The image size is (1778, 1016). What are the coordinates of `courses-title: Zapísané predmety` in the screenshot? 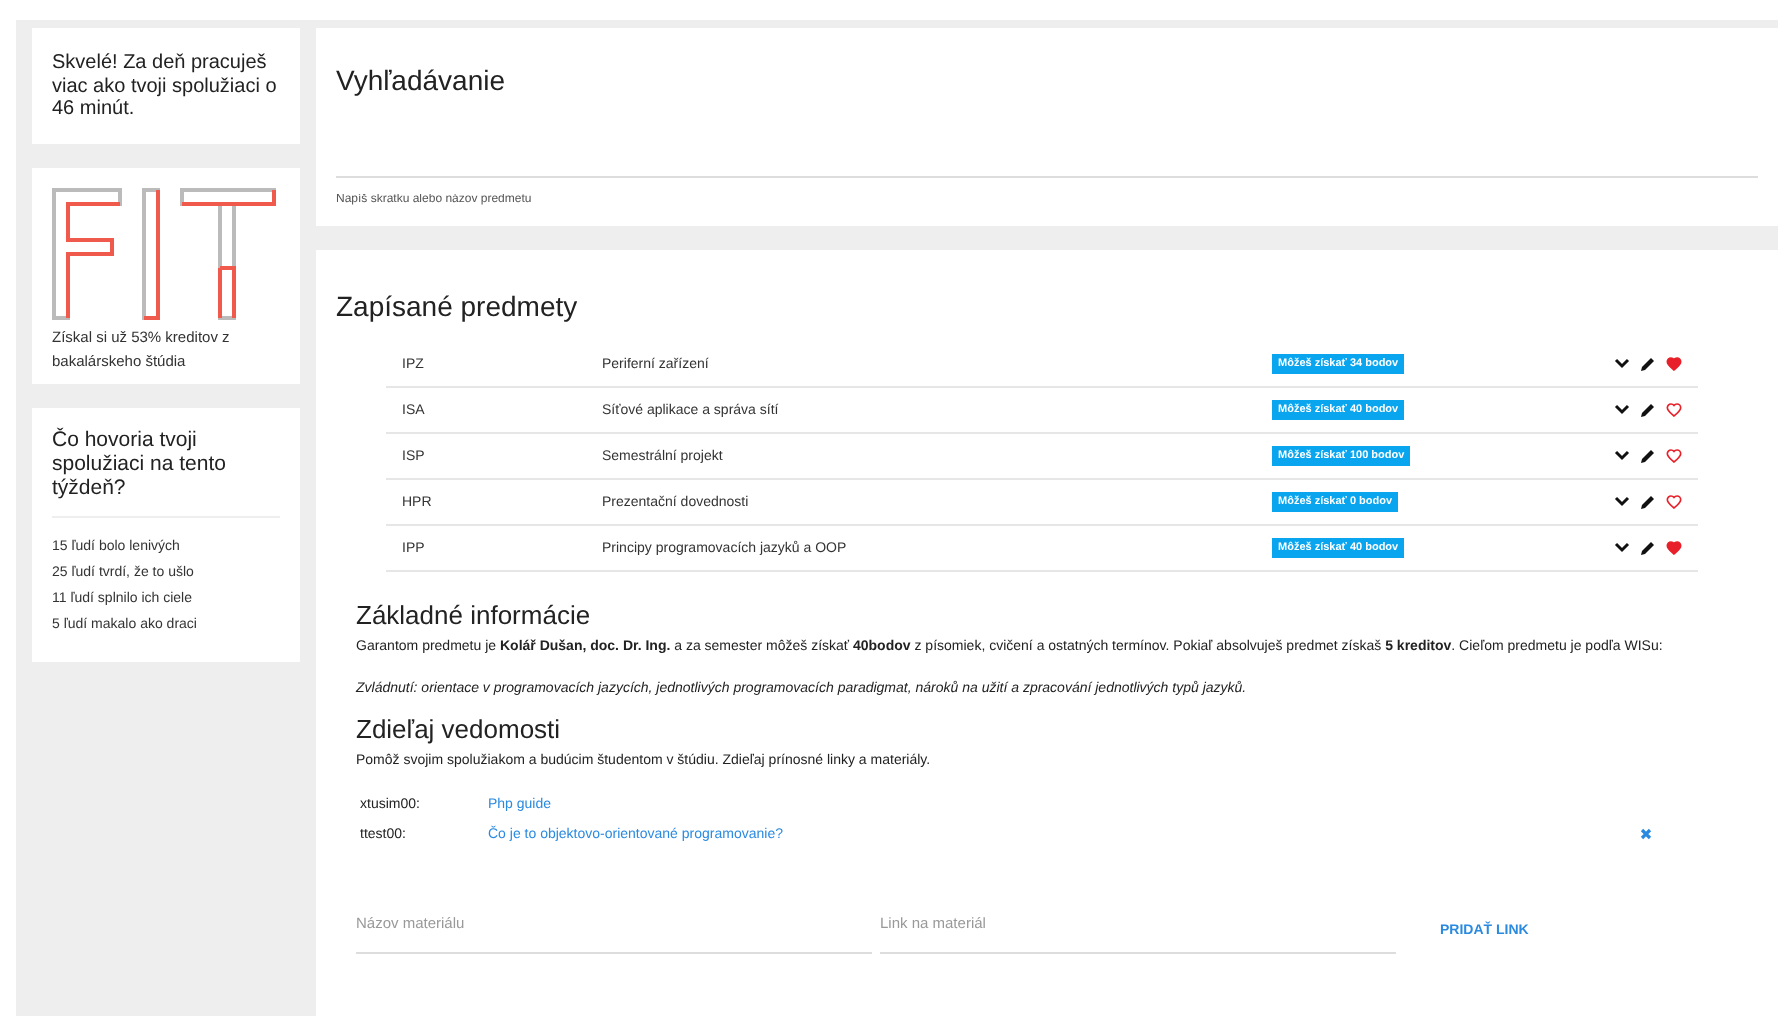 It's located at (458, 306).